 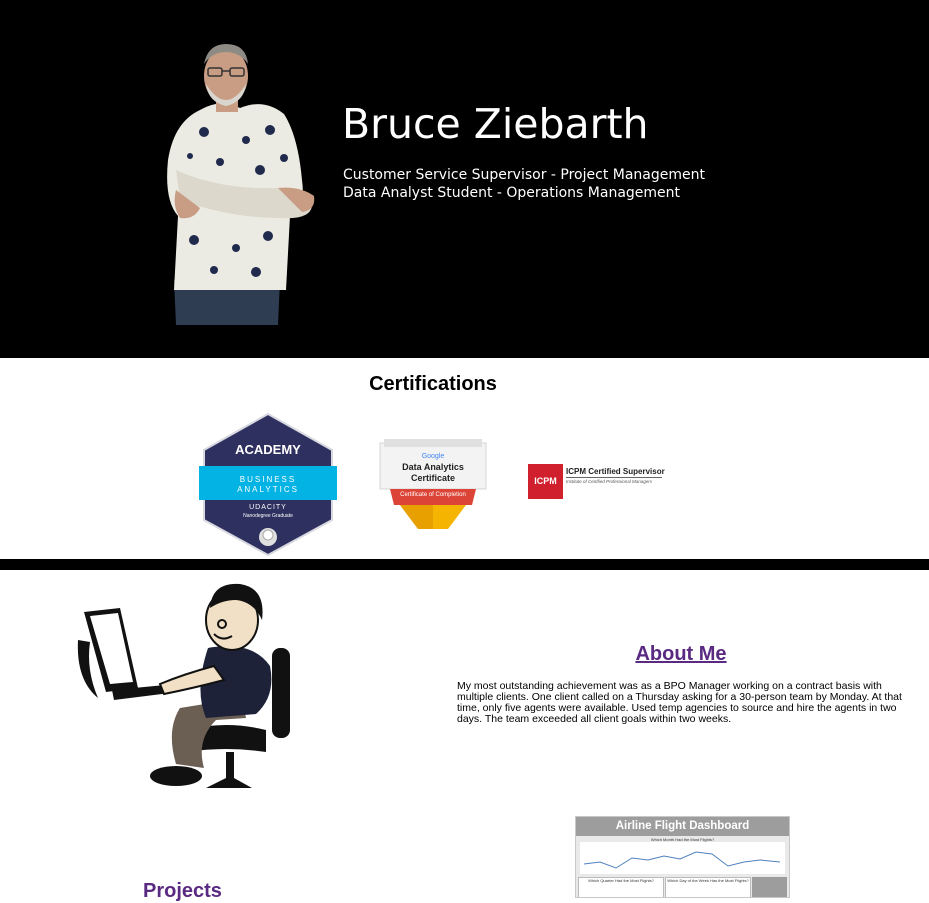 I want to click on udacity-caption: Nanodegree Graduate, so click(x=268, y=516).